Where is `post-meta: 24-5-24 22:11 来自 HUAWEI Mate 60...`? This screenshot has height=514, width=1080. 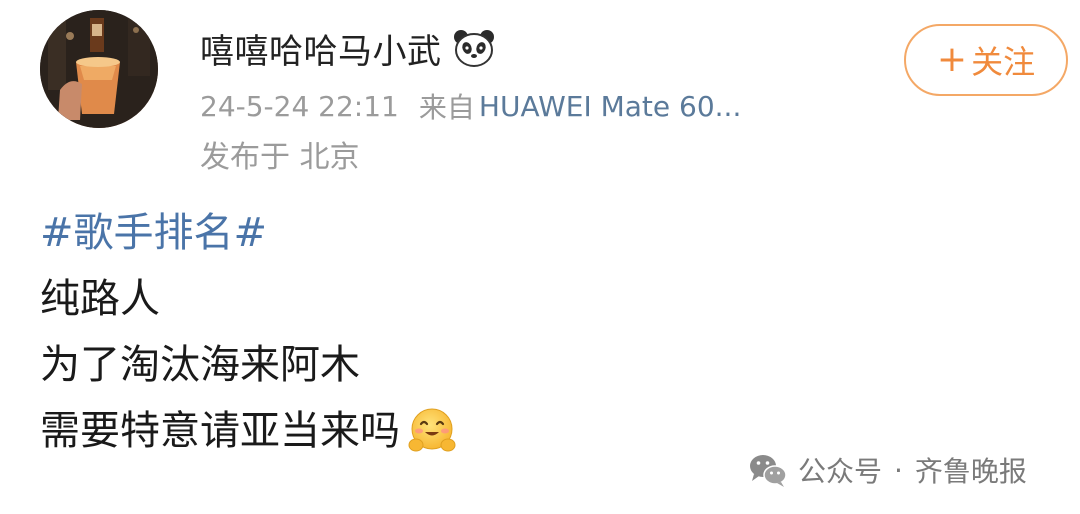
post-meta: 24-5-24 22:11 来自 HUAWEI Mate 60... is located at coordinates (470, 106).